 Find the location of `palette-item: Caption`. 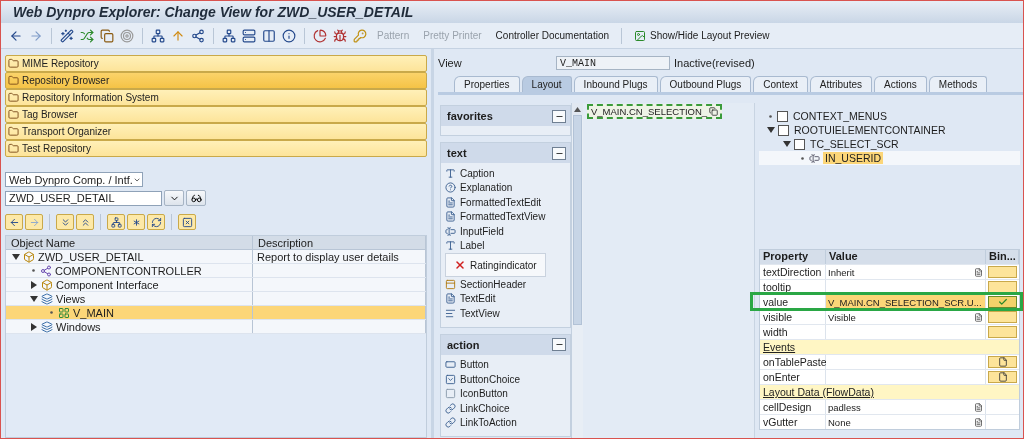

palette-item: Caption is located at coordinates (470, 173).